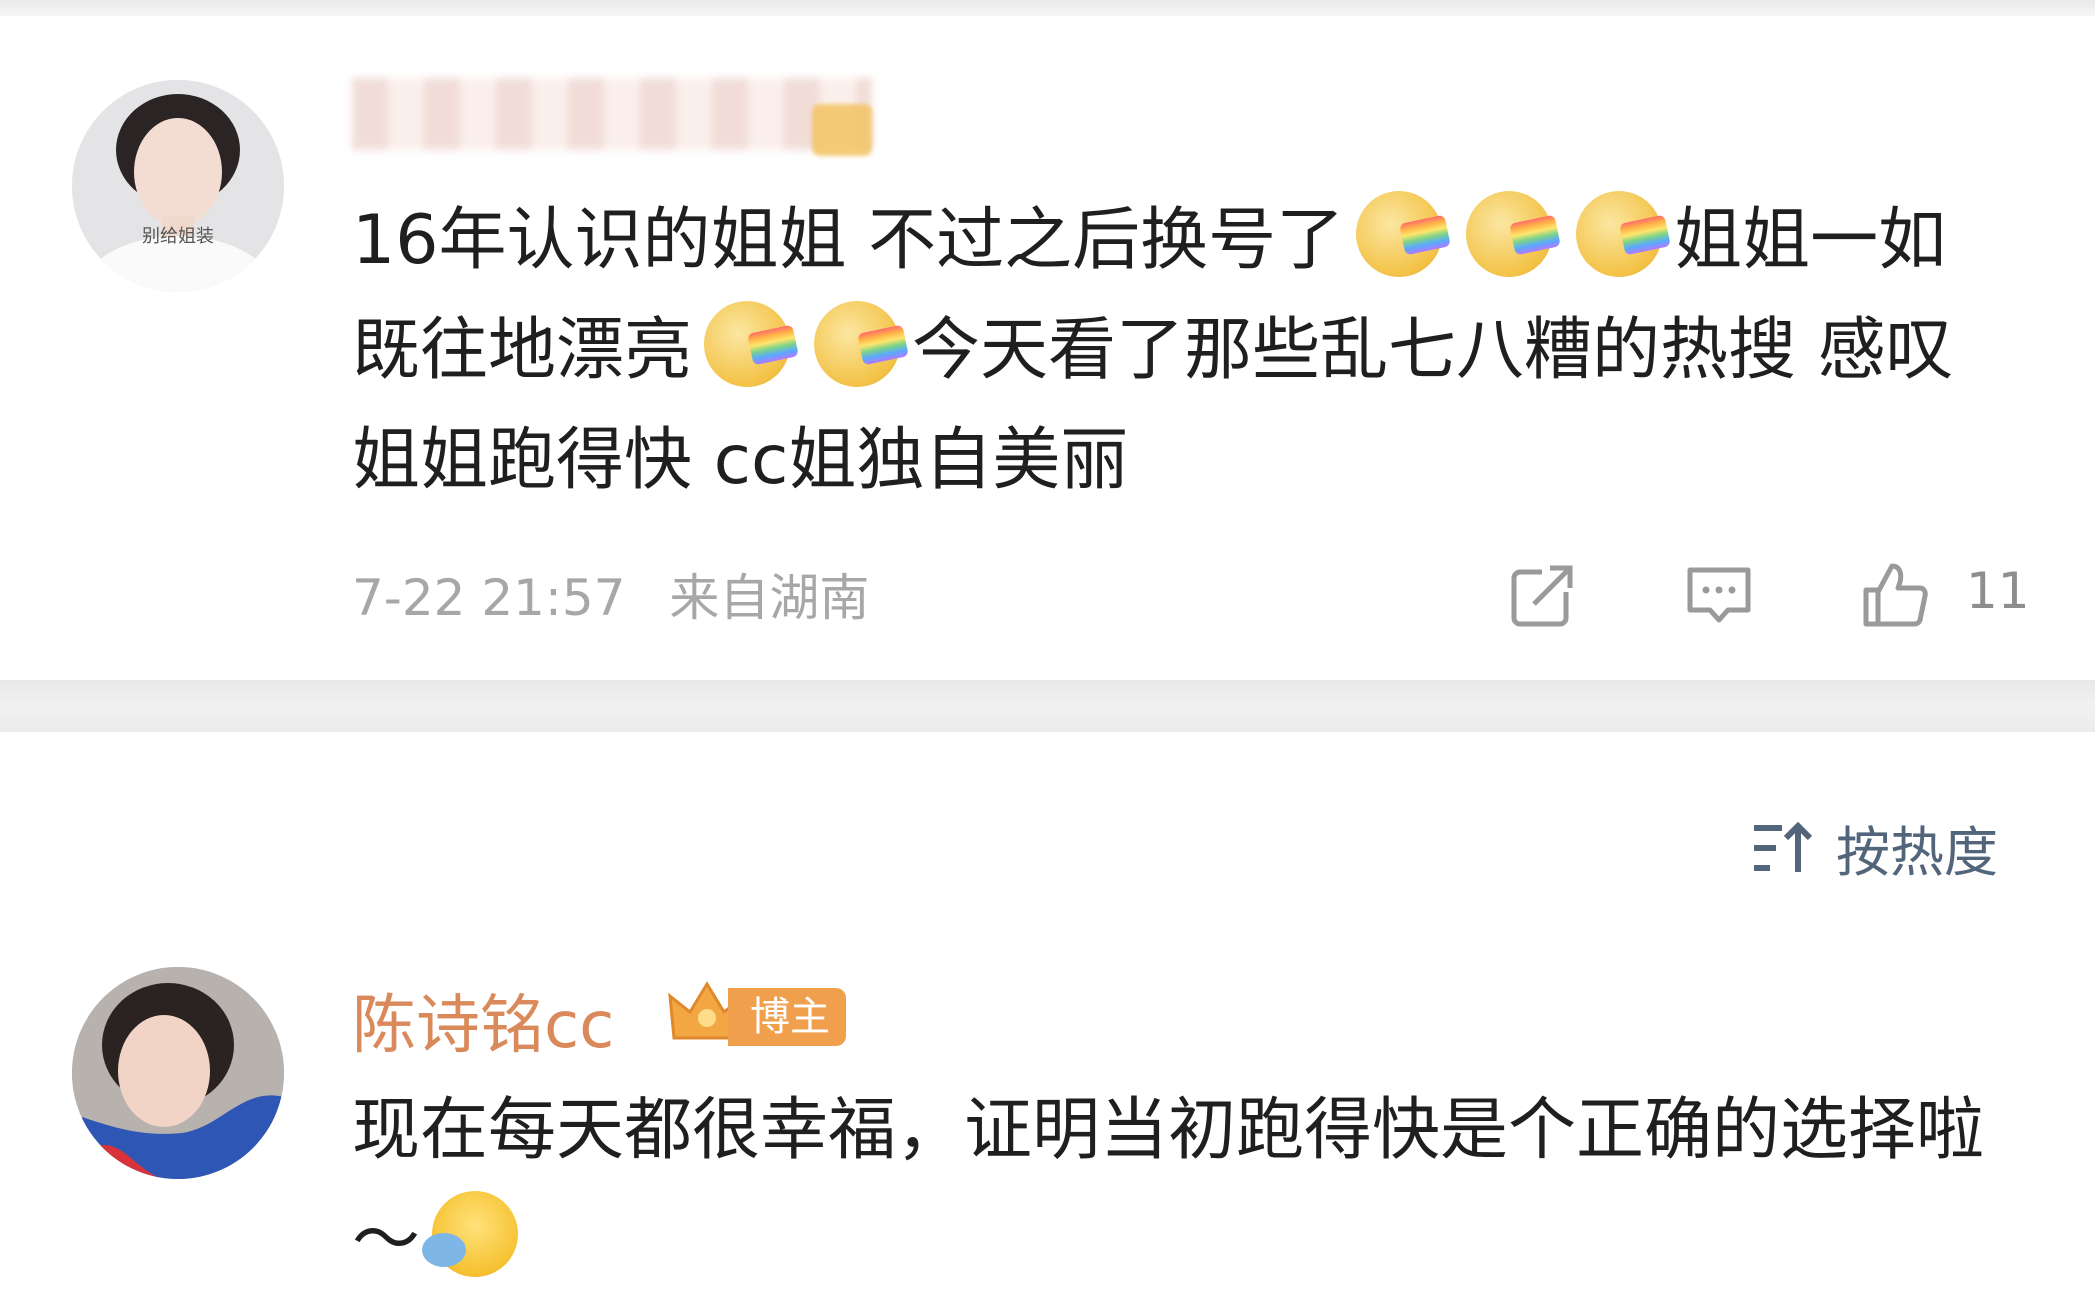  Describe the element at coordinates (489, 598) in the screenshot. I see `timestamp: 7-22 21:57` at that location.